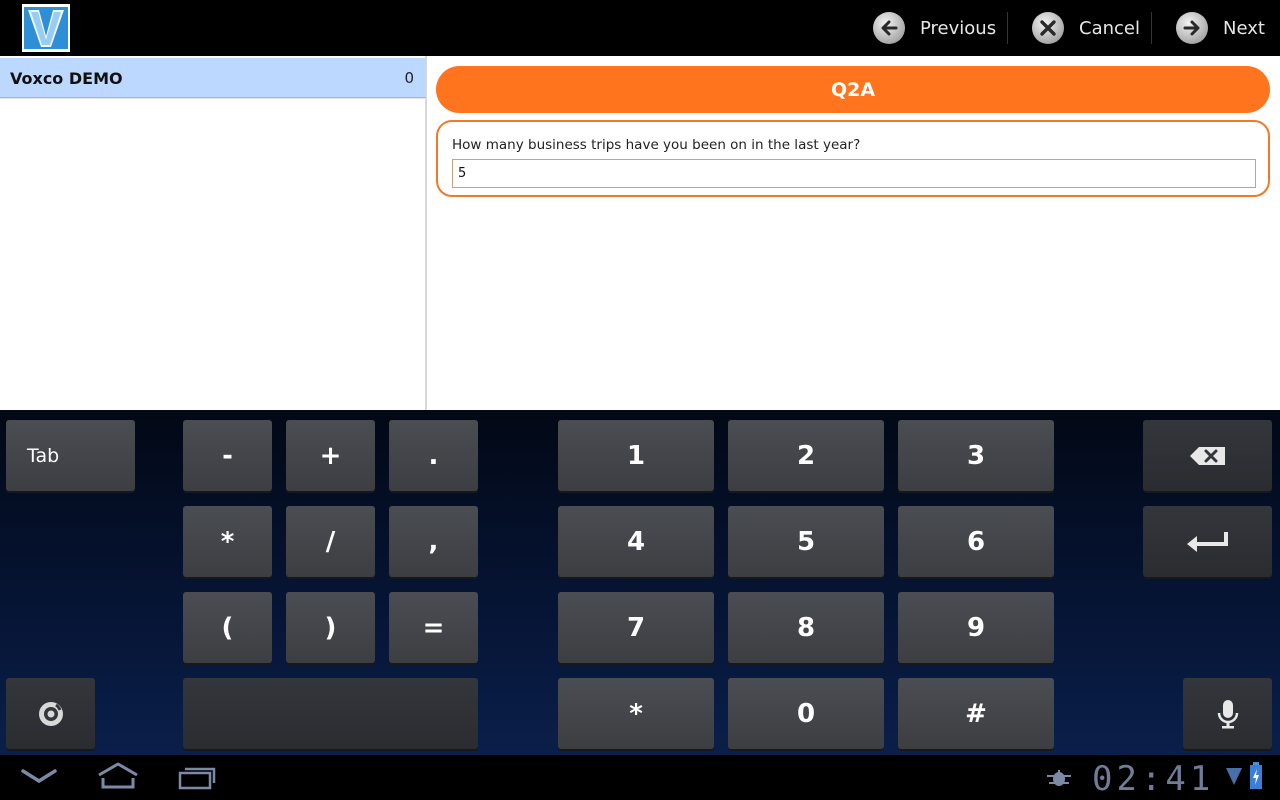  Describe the element at coordinates (806, 627) in the screenshot. I see `key-8: 8` at that location.